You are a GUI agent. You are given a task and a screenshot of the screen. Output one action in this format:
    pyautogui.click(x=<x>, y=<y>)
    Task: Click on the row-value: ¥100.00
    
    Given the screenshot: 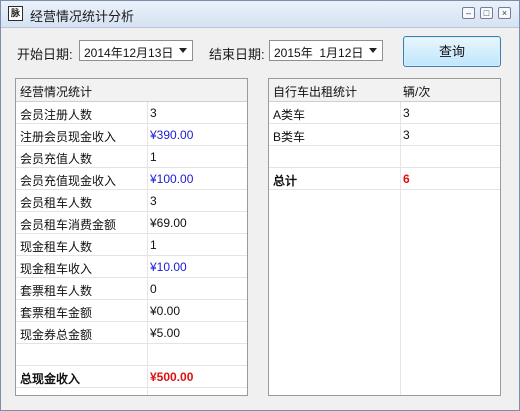 What is the action you would take?
    pyautogui.click(x=172, y=179)
    